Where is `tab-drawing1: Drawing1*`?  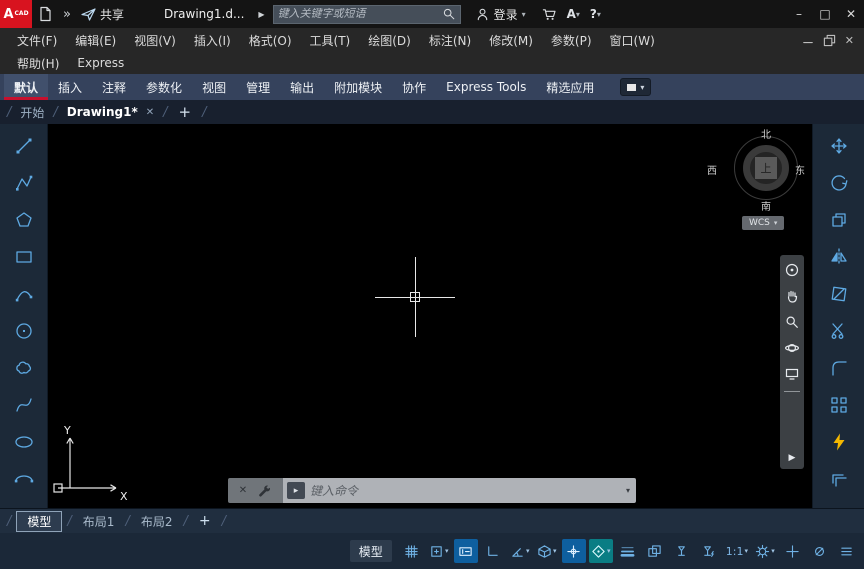 tab-drawing1: Drawing1* is located at coordinates (100, 112).